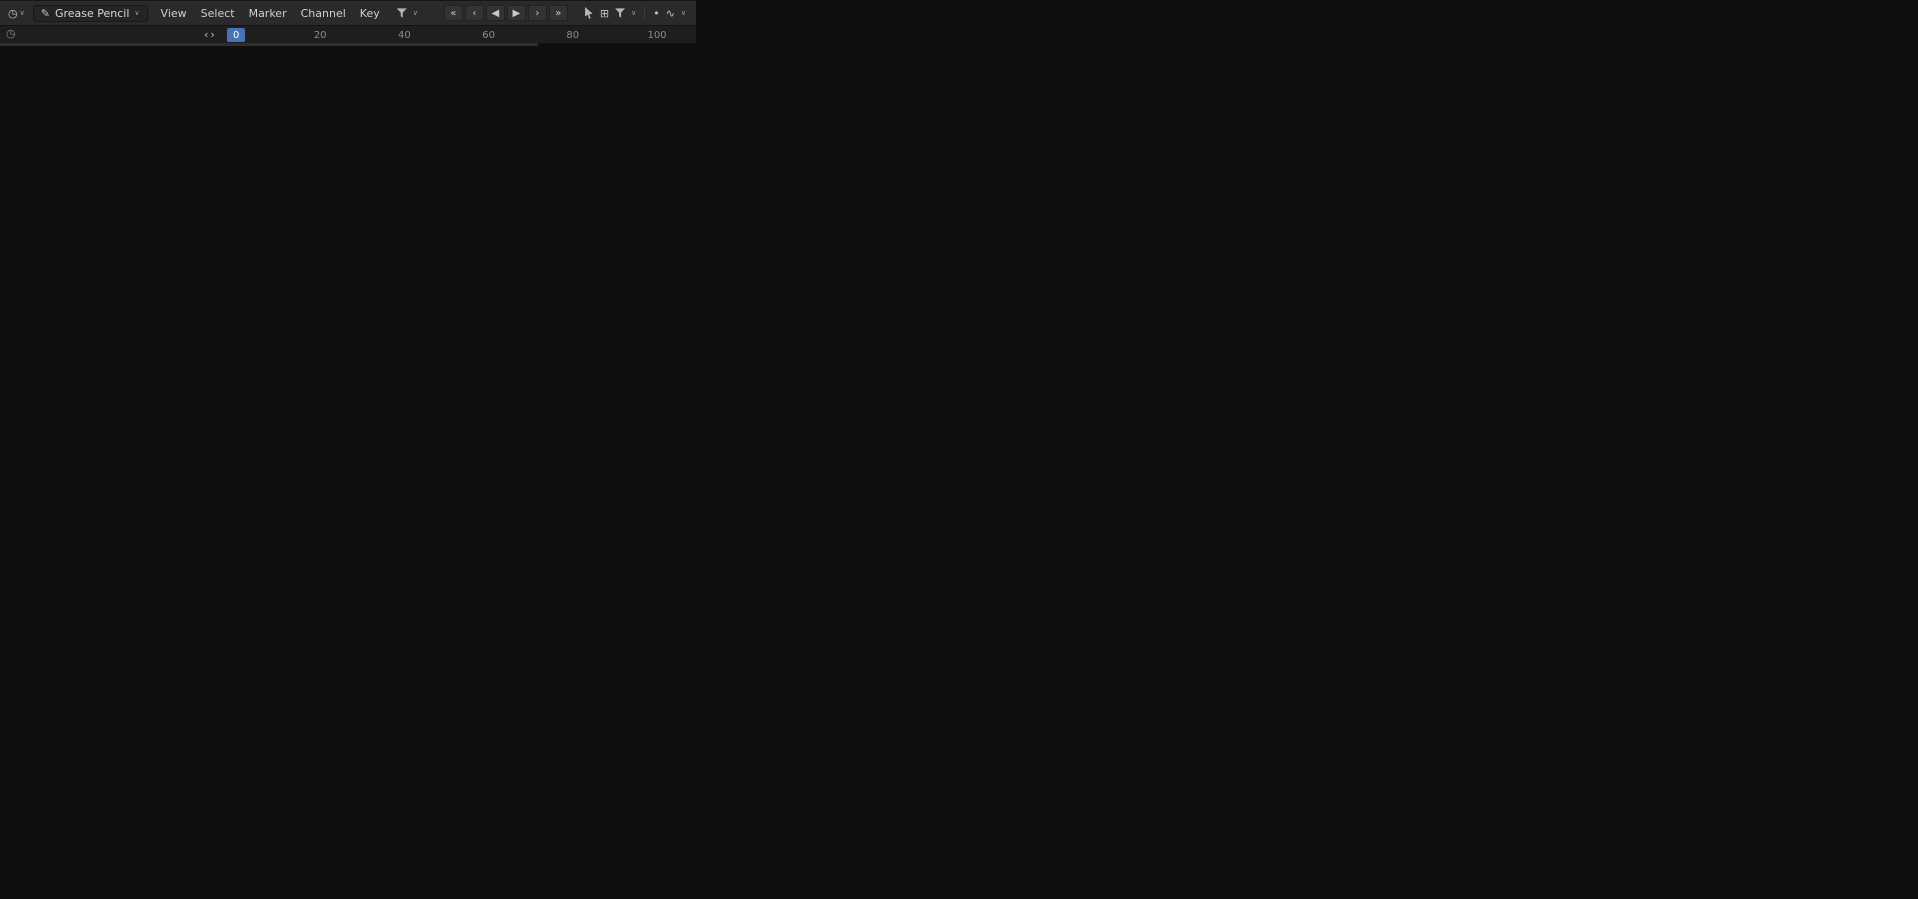 Image resolution: width=1918 pixels, height=899 pixels. Describe the element at coordinates (90, 13) in the screenshot. I see `dope-sheet-mode-dropdown: ✎ Grease Pencil ∨` at that location.